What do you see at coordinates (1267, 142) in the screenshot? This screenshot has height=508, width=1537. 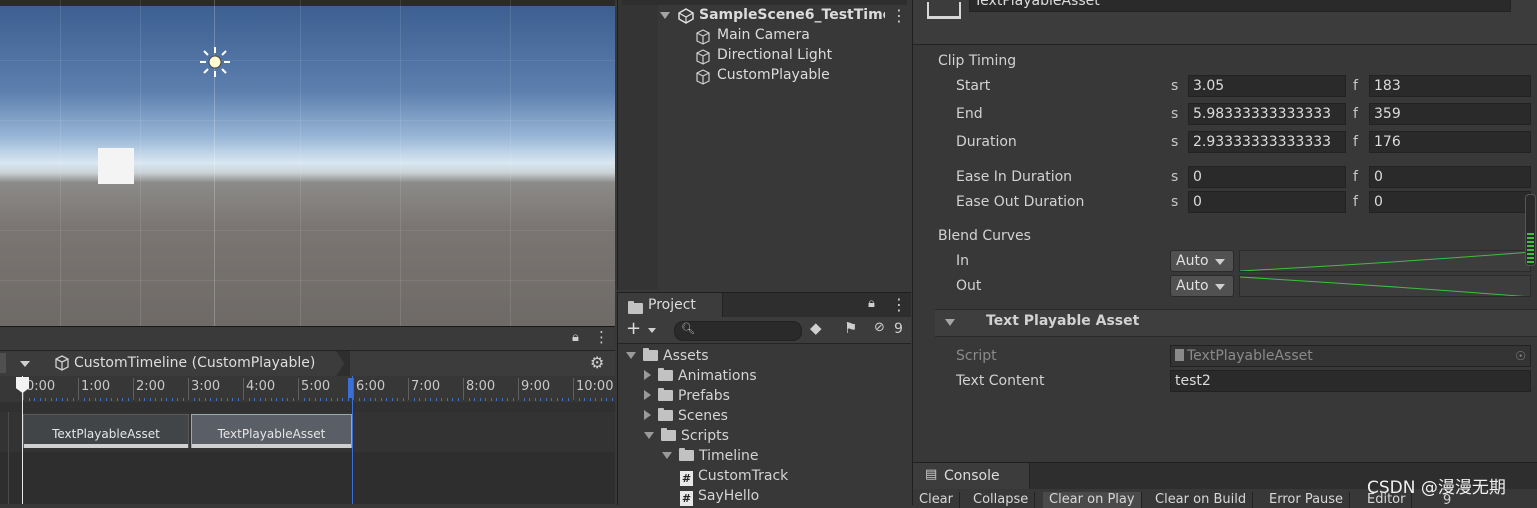 I see `seconds-field: 2.93333333333333` at bounding box center [1267, 142].